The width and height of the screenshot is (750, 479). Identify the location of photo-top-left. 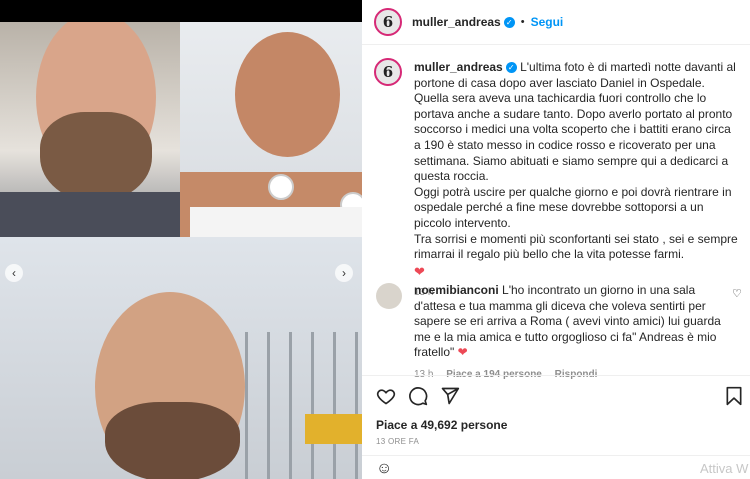
(90, 129).